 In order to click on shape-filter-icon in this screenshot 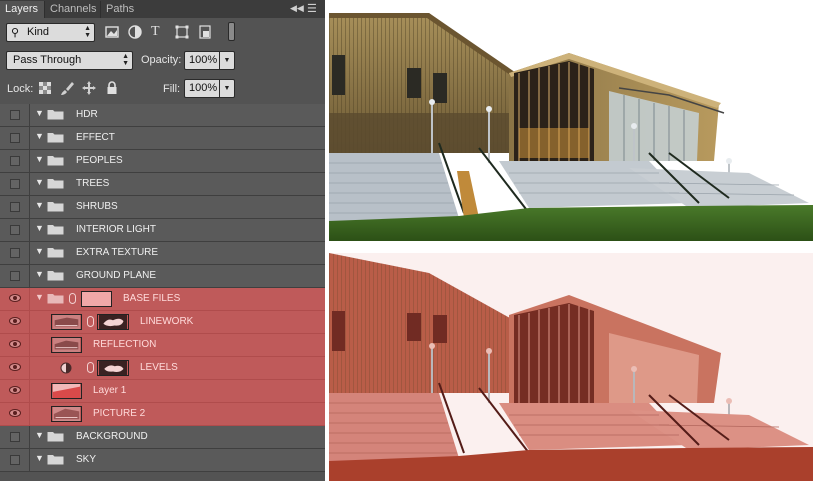, I will do `click(182, 32)`.